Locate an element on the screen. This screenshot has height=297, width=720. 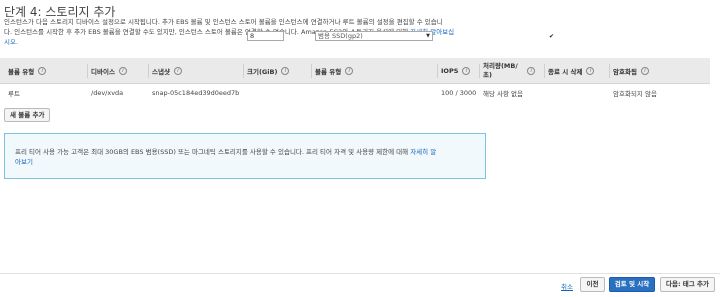
header-vol-type-label: 볼륨 유형 is located at coordinates (328, 72).